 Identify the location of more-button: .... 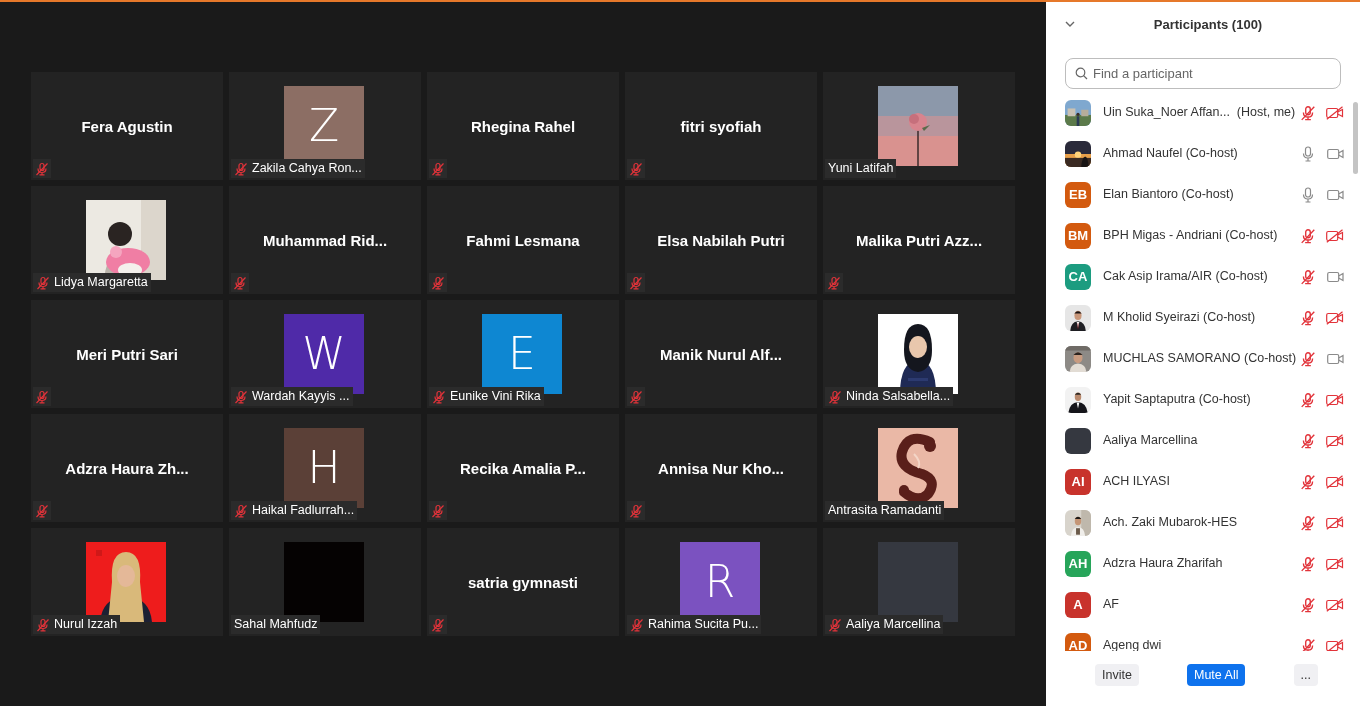
(1305, 675).